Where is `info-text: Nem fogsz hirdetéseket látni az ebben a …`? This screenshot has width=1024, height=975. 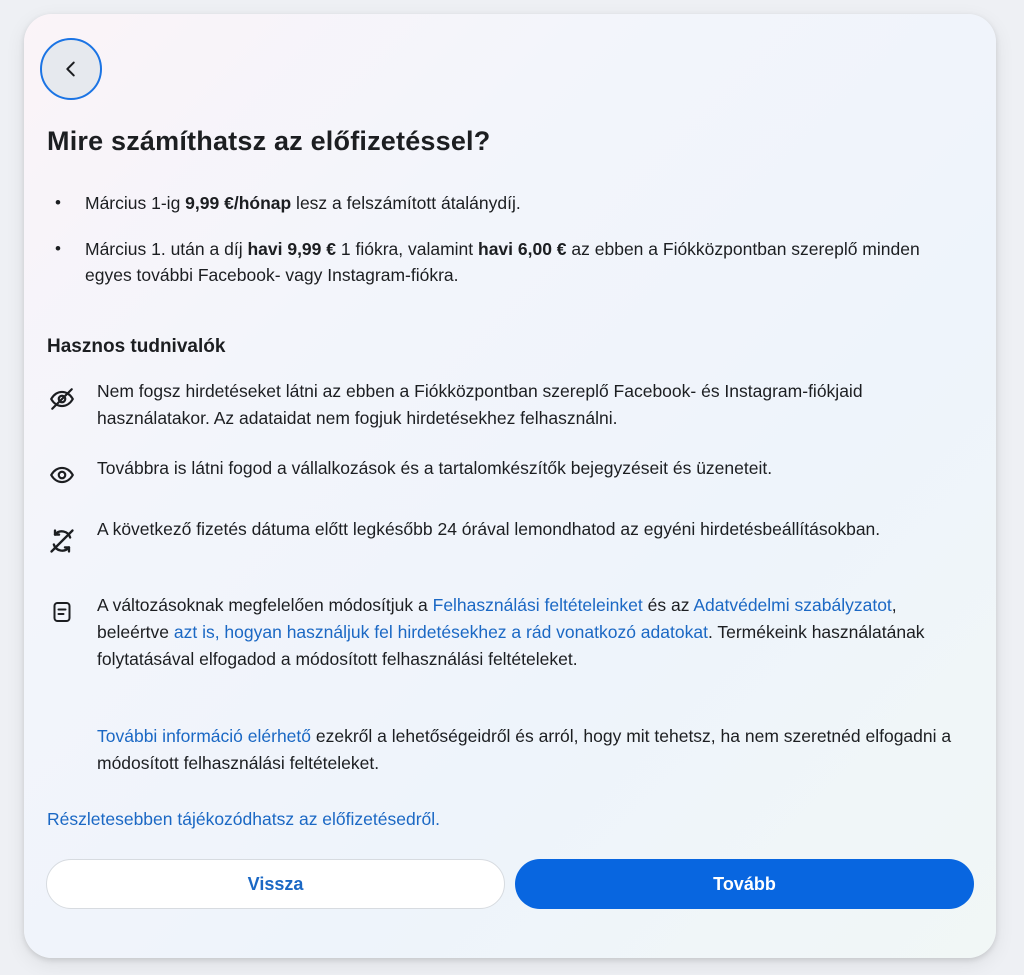
info-text: Nem fogsz hirdetéseket látni az ebben a … is located at coordinates (480, 404).